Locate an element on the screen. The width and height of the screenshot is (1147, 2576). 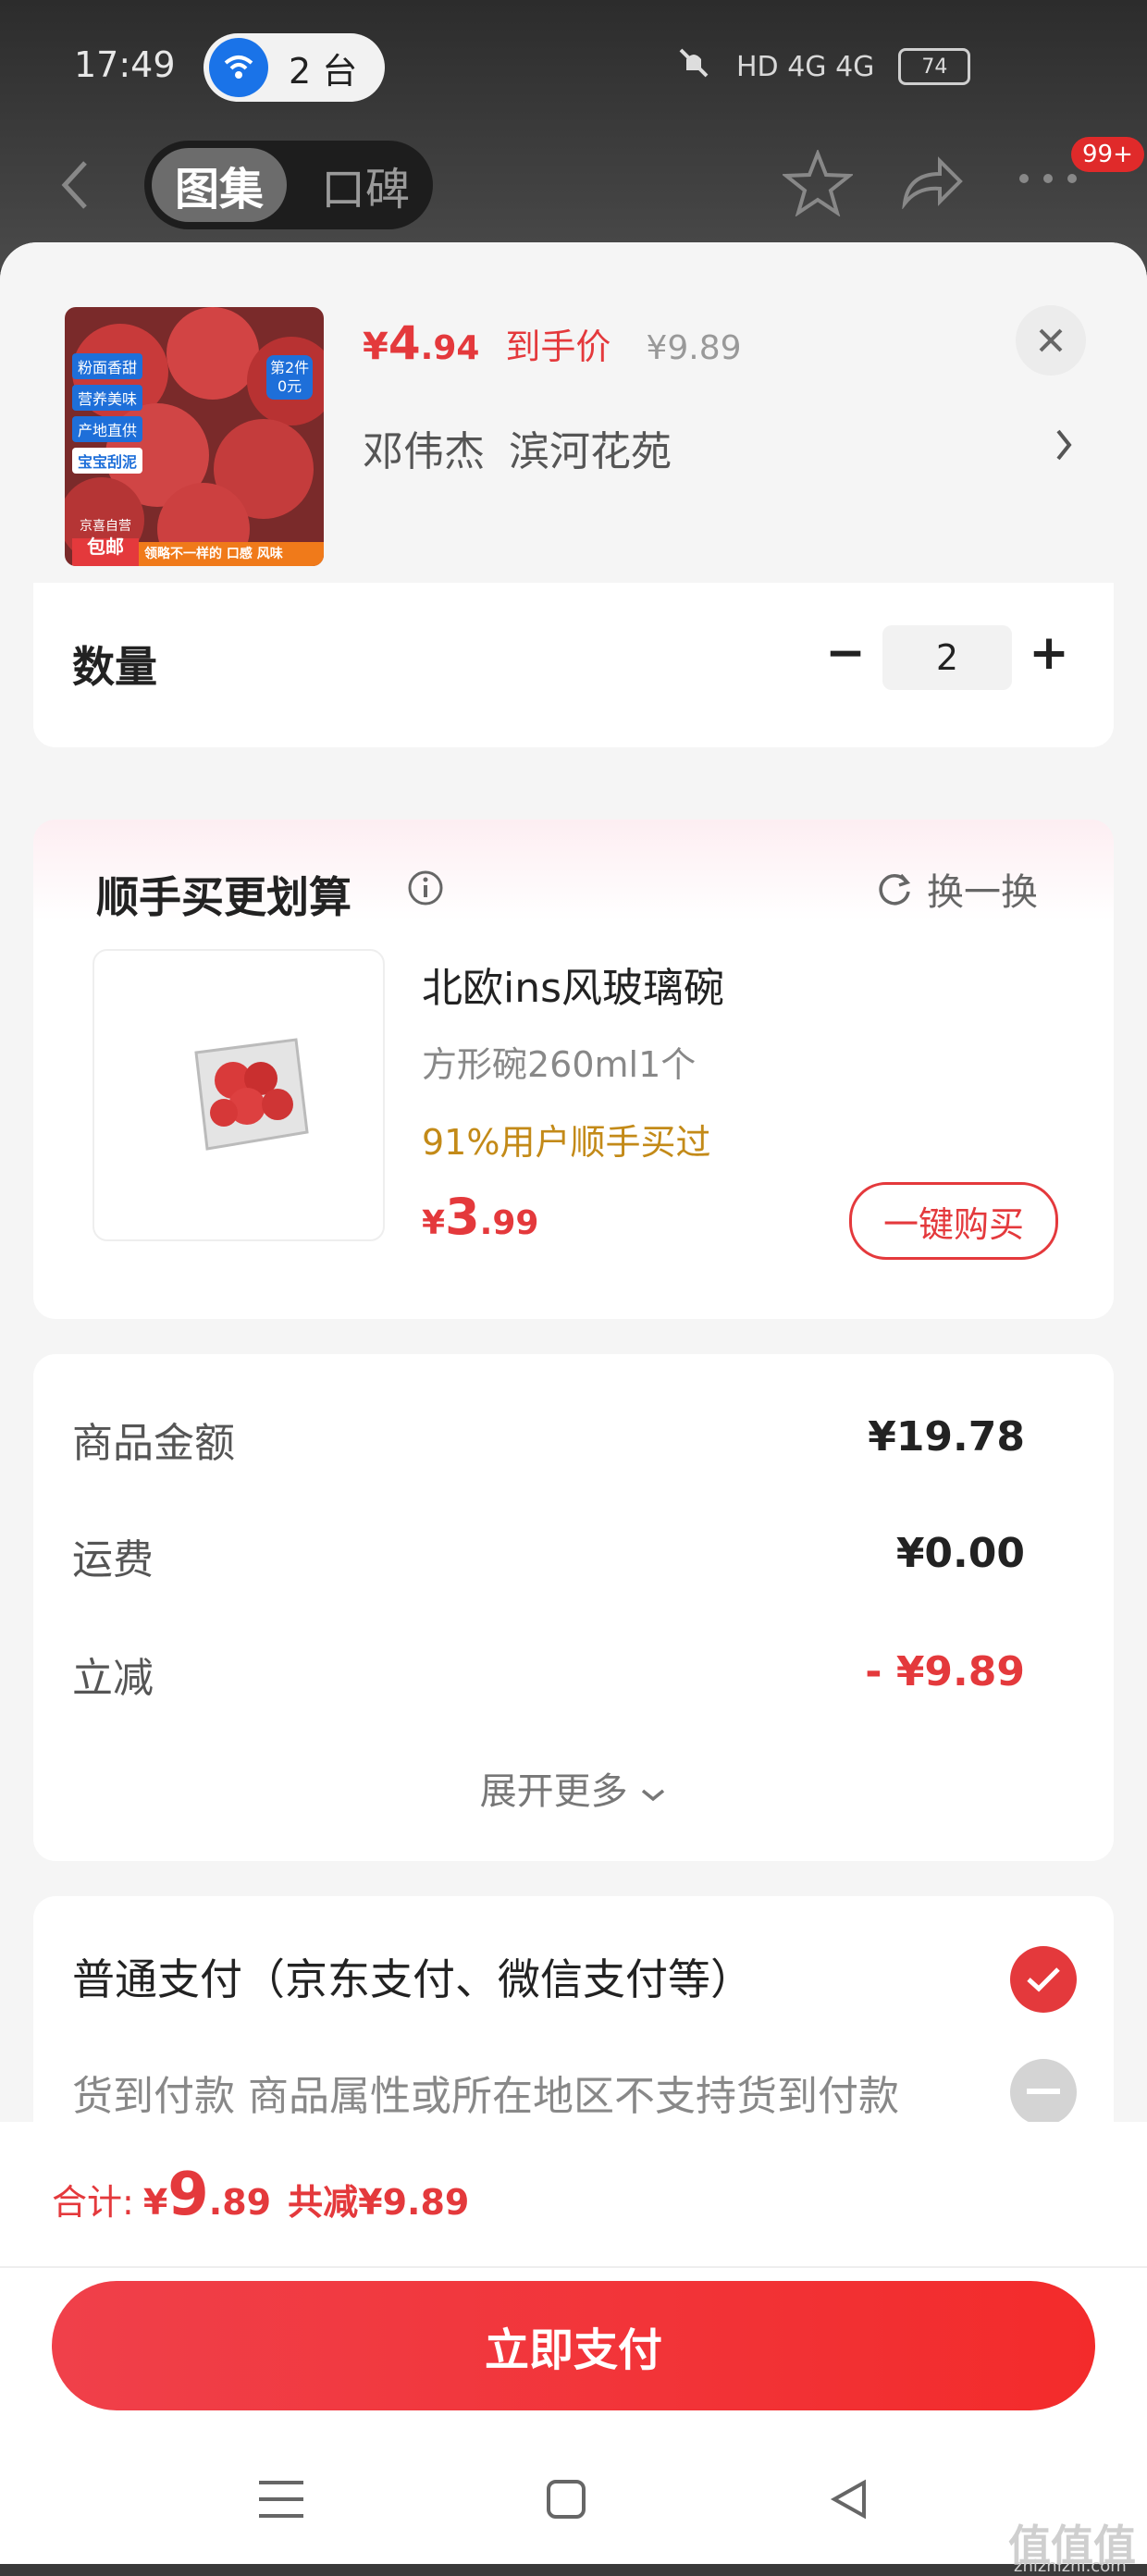
upsell-price-int: 3 is located at coordinates (462, 1217).